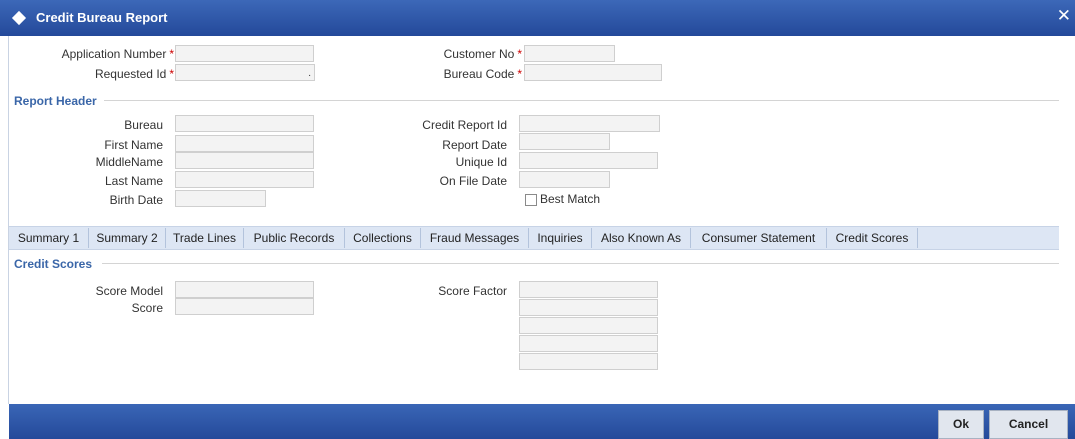 This screenshot has width=1075, height=439. Describe the element at coordinates (55, 101) in the screenshot. I see `report-header-title: Report Header` at that location.